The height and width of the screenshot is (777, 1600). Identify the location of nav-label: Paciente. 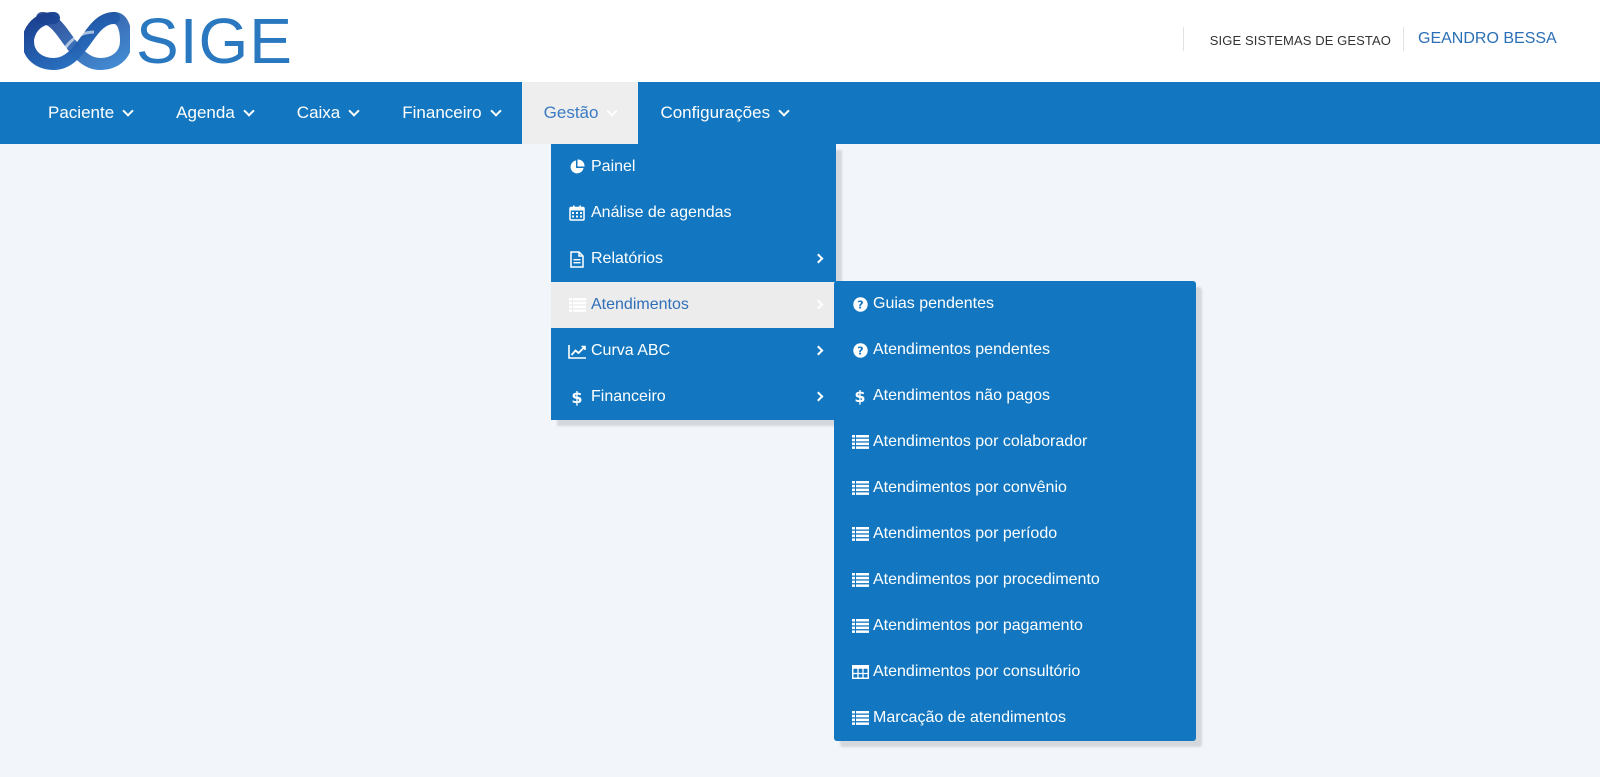
(81, 112).